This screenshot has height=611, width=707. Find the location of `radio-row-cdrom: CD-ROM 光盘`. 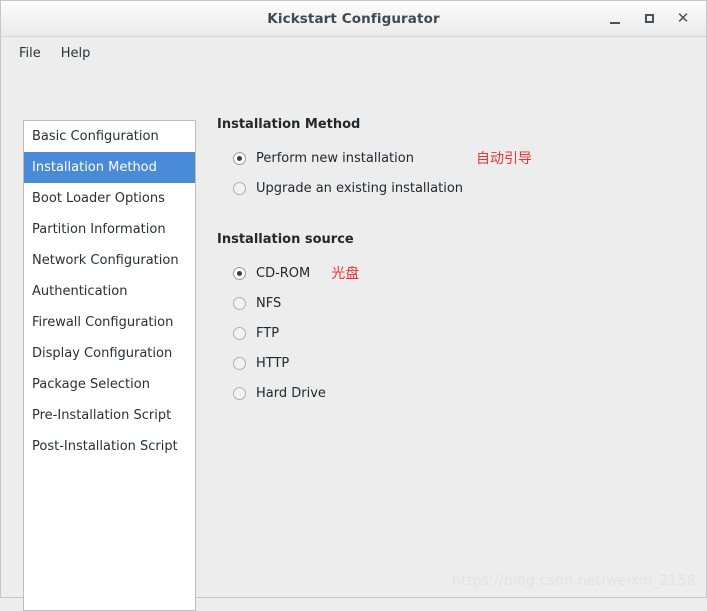

radio-row-cdrom: CD-ROM 光盘 is located at coordinates (456, 273).